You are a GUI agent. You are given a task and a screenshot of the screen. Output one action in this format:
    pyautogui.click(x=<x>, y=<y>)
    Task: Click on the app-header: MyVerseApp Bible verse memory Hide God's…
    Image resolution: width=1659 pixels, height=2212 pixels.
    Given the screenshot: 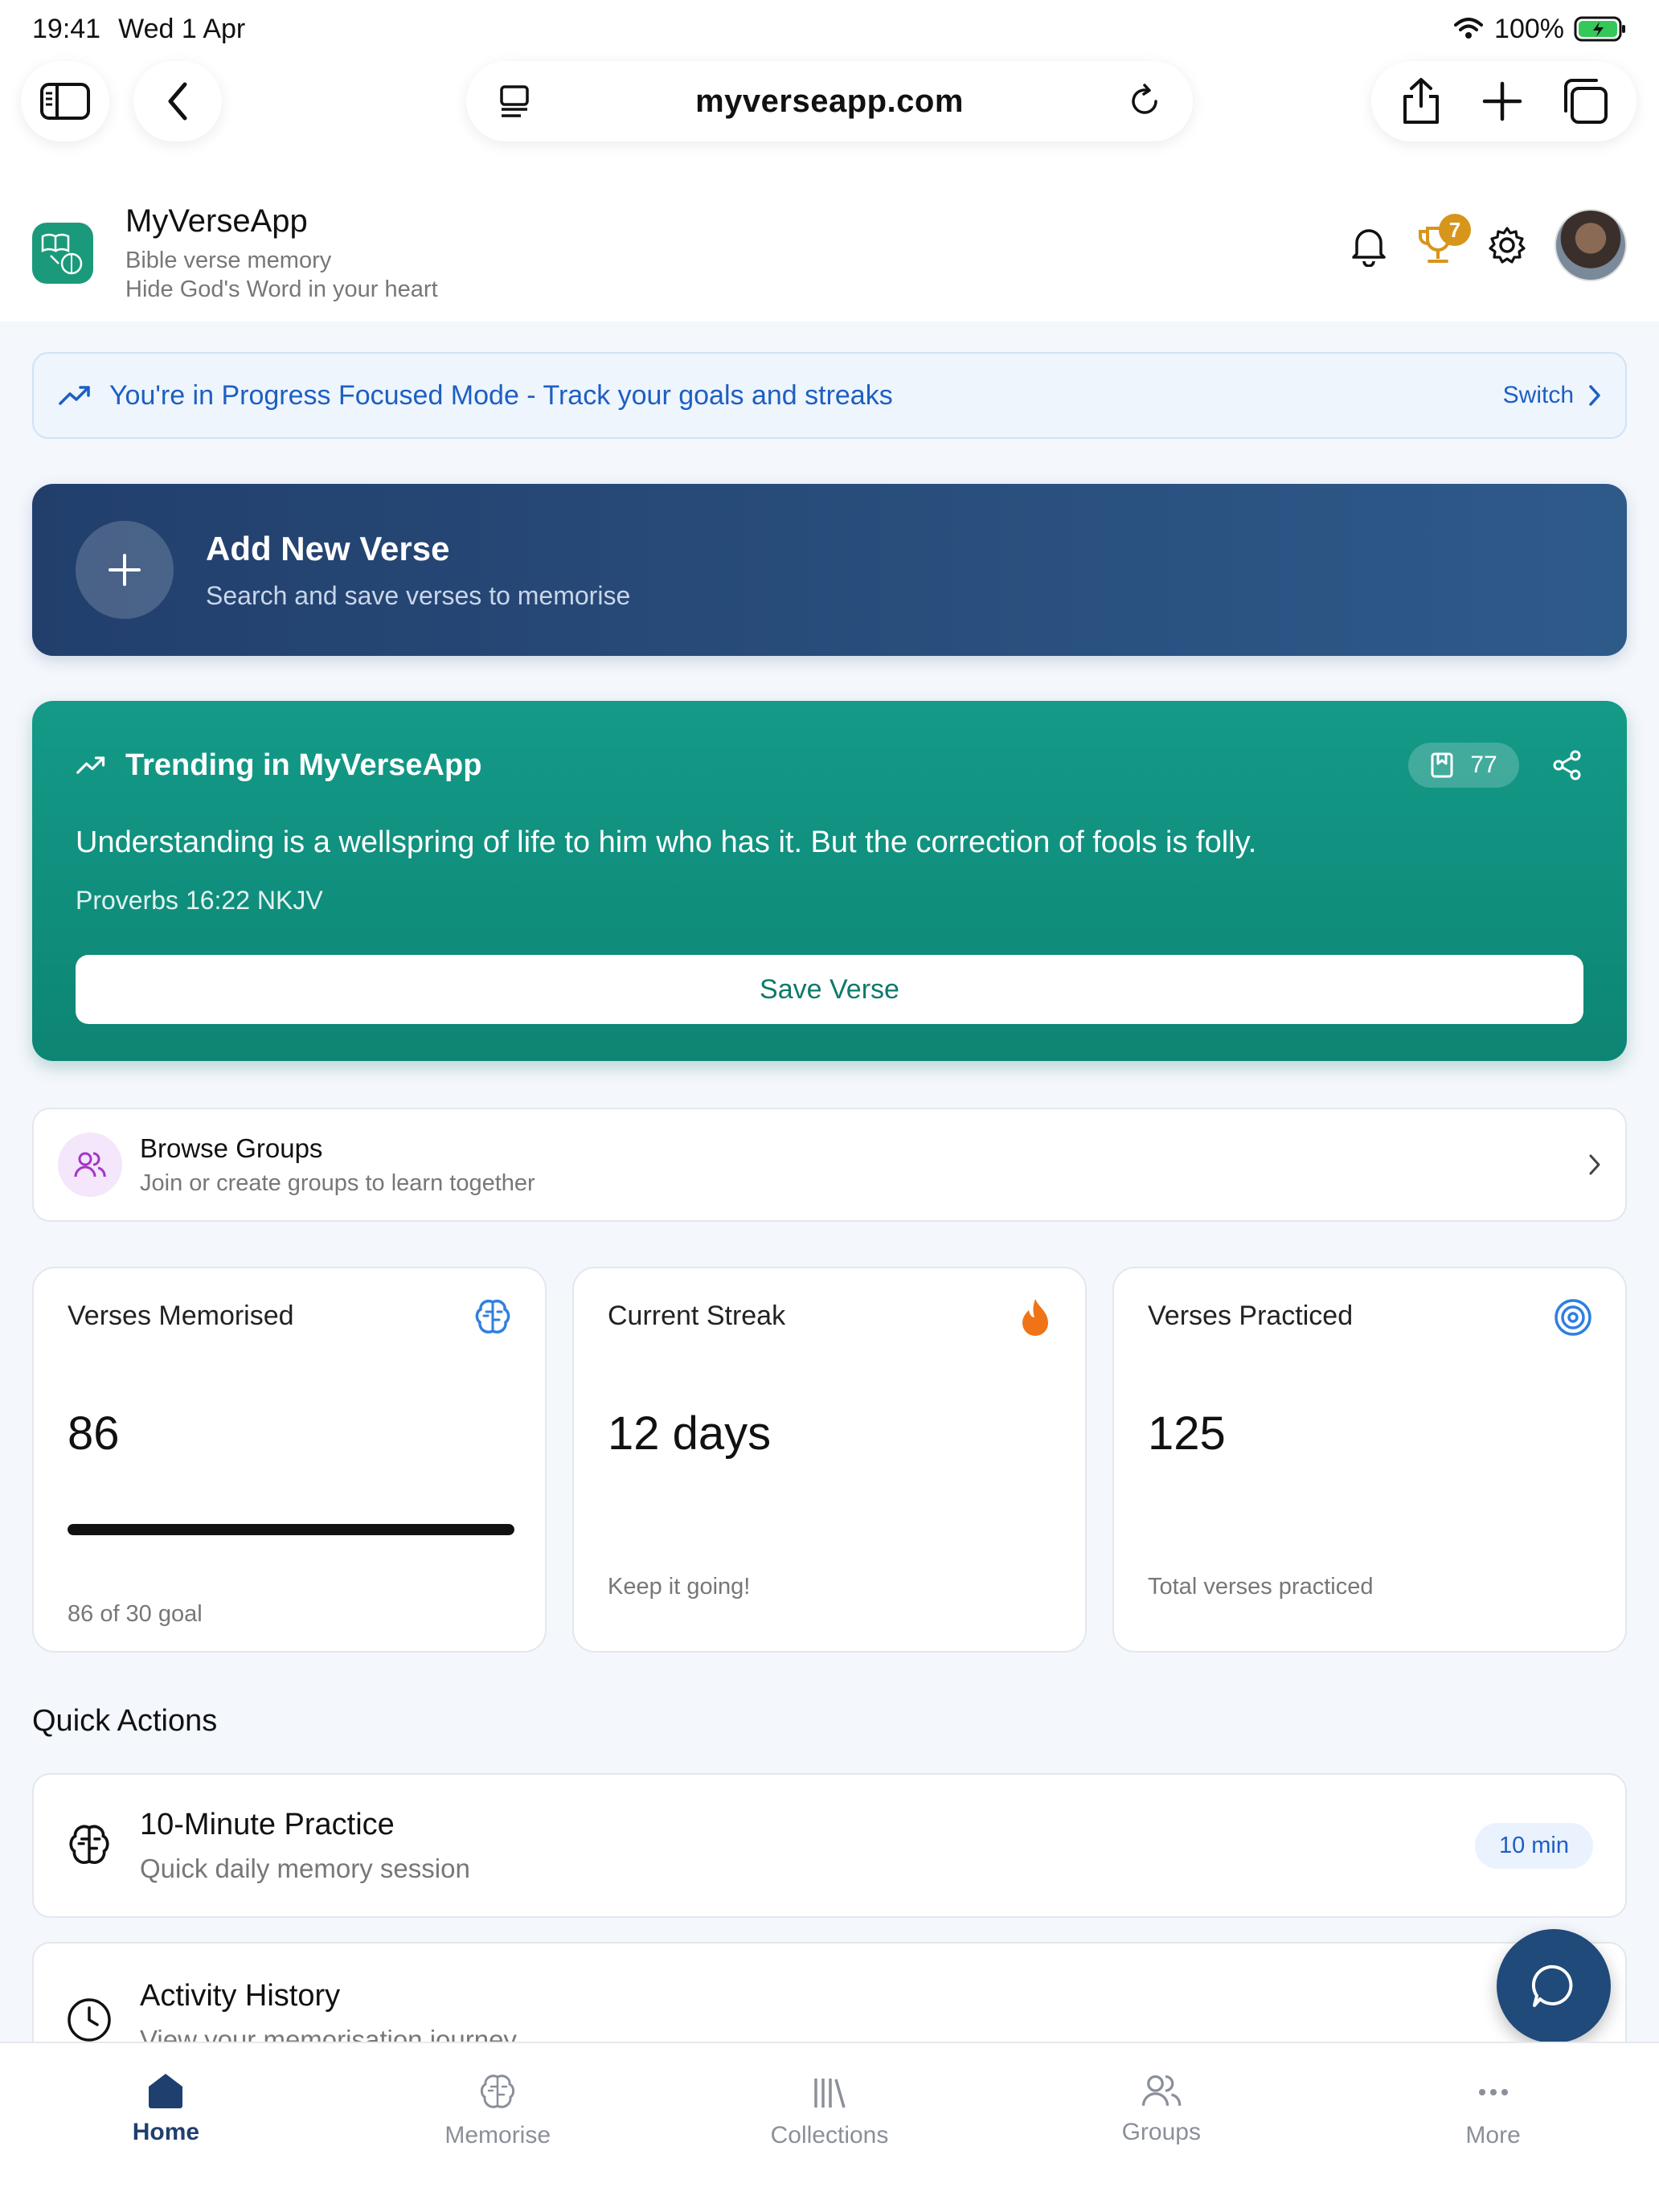 What is the action you would take?
    pyautogui.click(x=829, y=253)
    